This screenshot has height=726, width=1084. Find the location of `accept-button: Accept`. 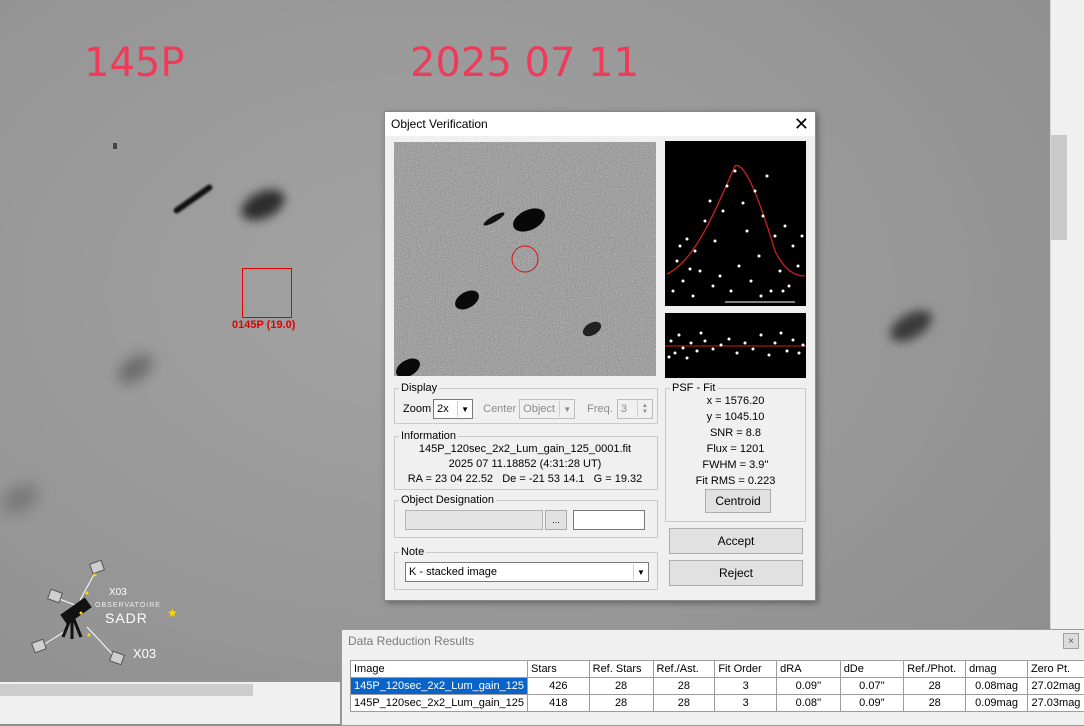

accept-button: Accept is located at coordinates (736, 541).